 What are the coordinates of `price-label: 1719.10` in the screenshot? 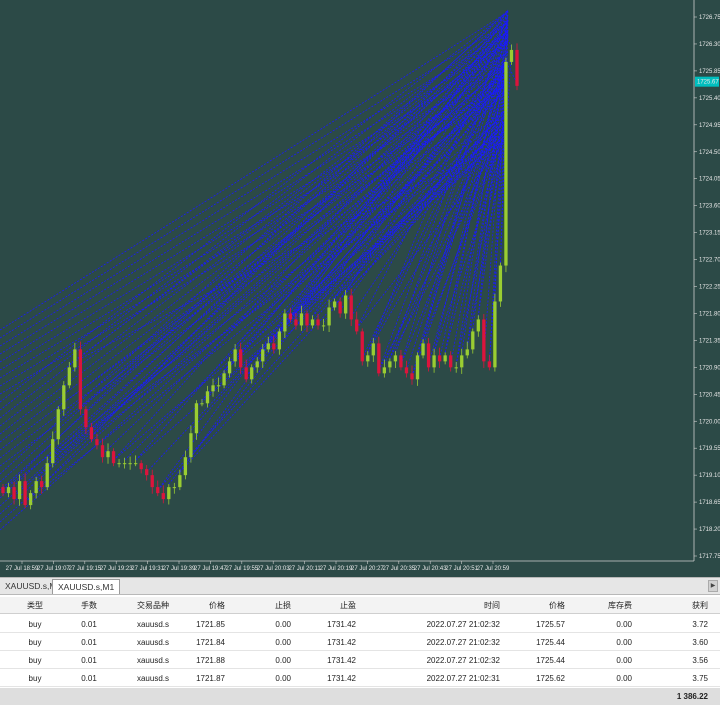 It's located at (709, 476).